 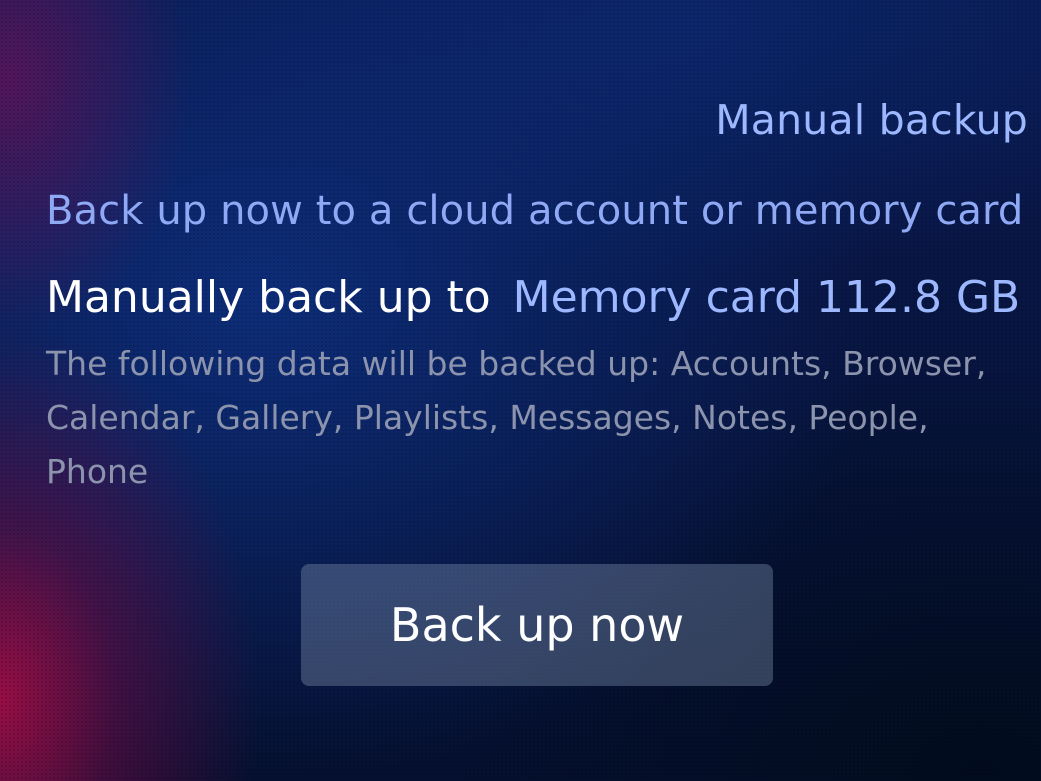 I want to click on backup-target-value: Memory card 112.8 GB, so click(x=767, y=297).